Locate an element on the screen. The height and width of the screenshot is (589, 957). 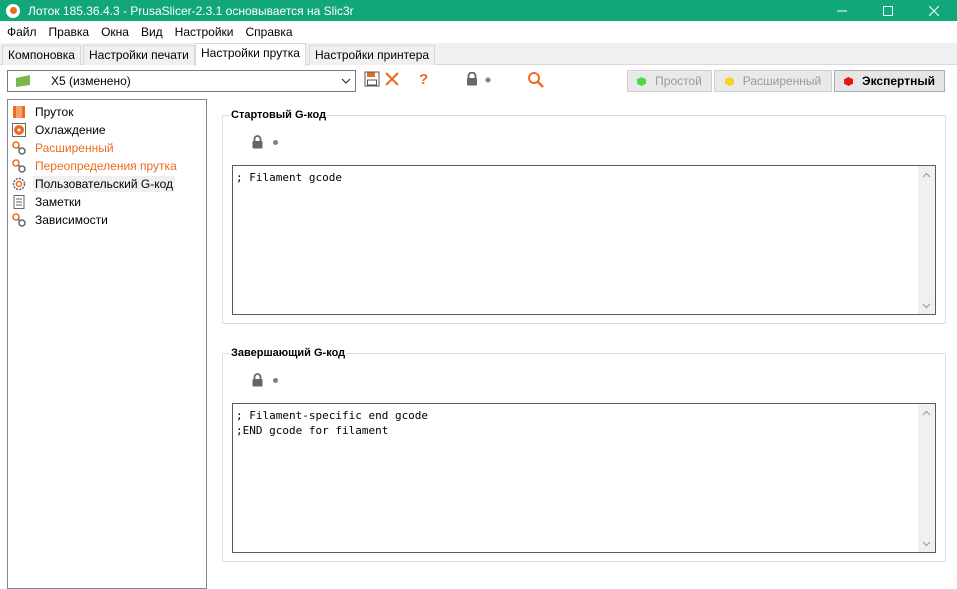
mode-advanced-button: Расширенный is located at coordinates (773, 81).